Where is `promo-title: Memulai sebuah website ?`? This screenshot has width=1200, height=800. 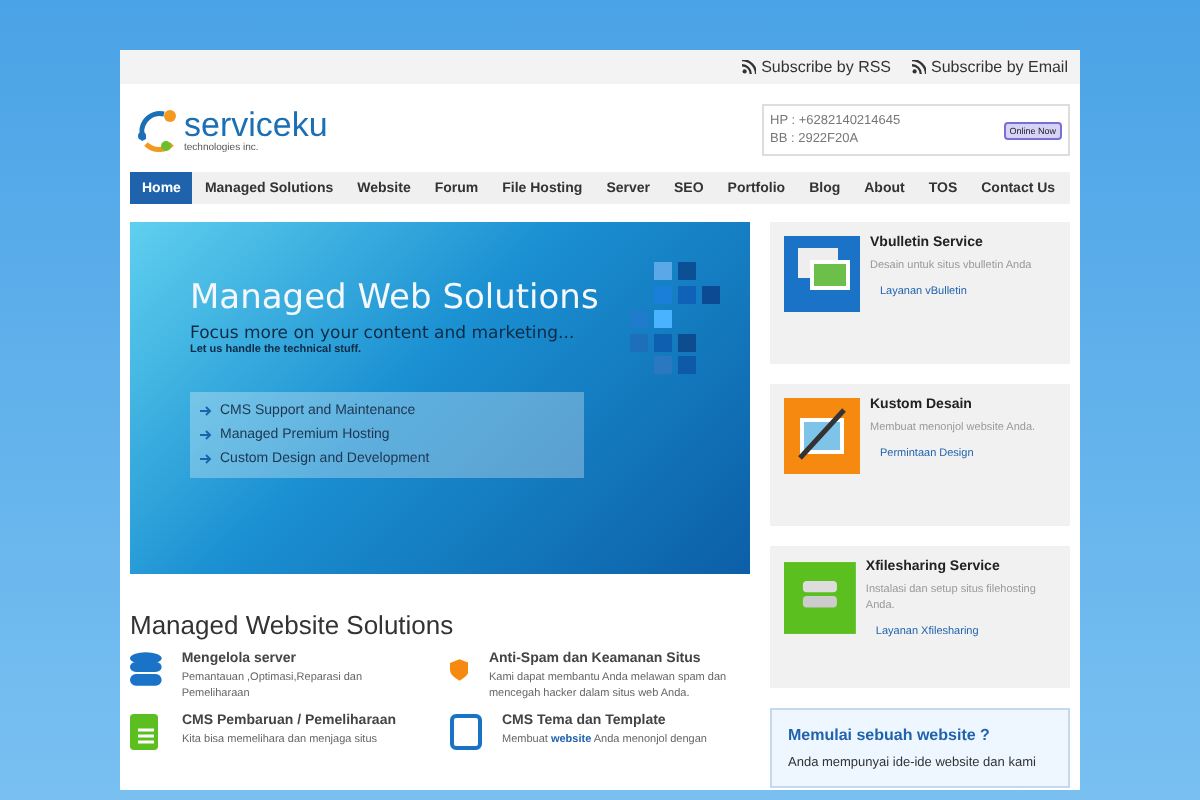
promo-title: Memulai sebuah website ? is located at coordinates (890, 735).